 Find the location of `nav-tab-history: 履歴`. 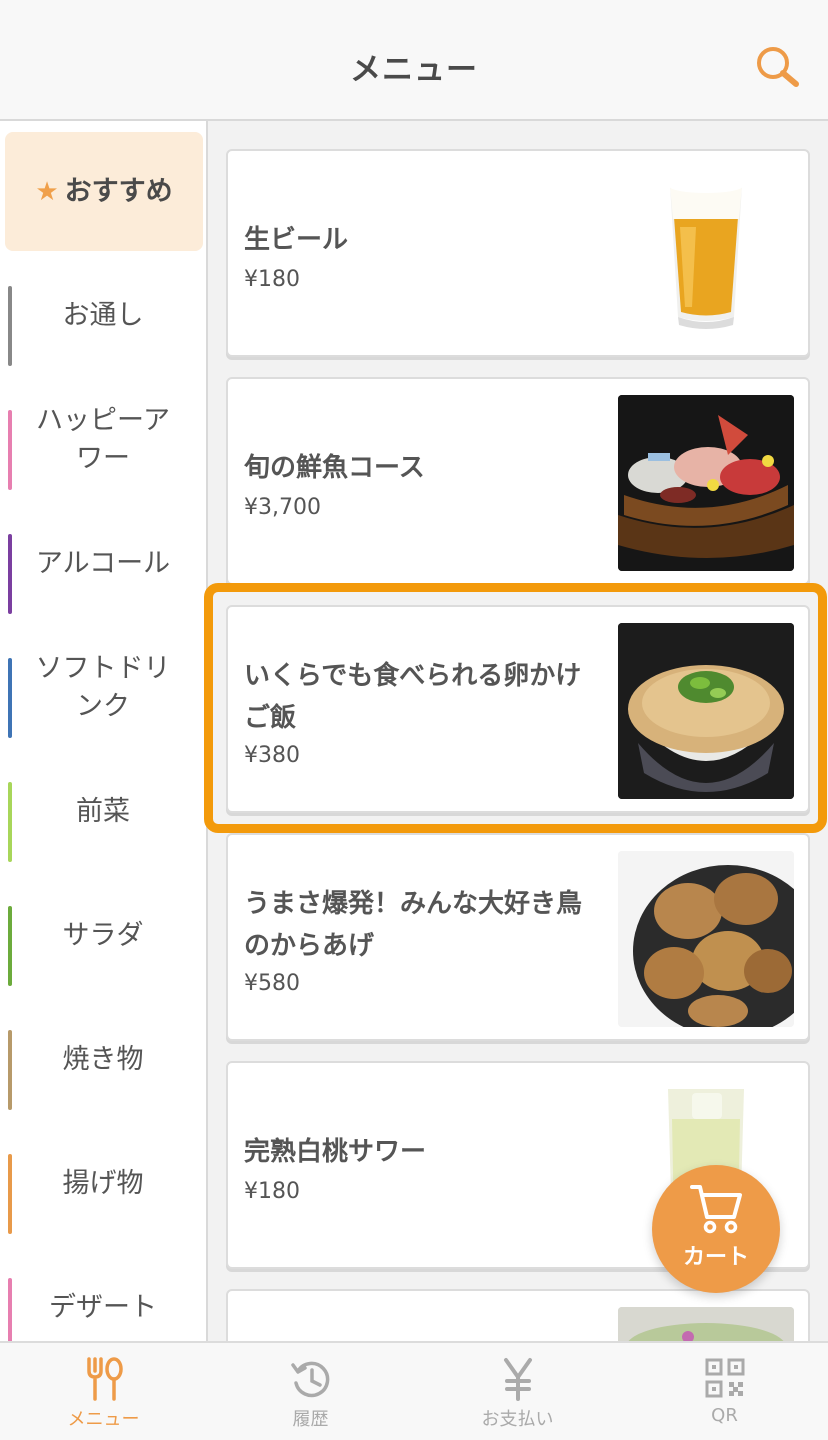

nav-tab-history: 履歴 is located at coordinates (310, 1391).